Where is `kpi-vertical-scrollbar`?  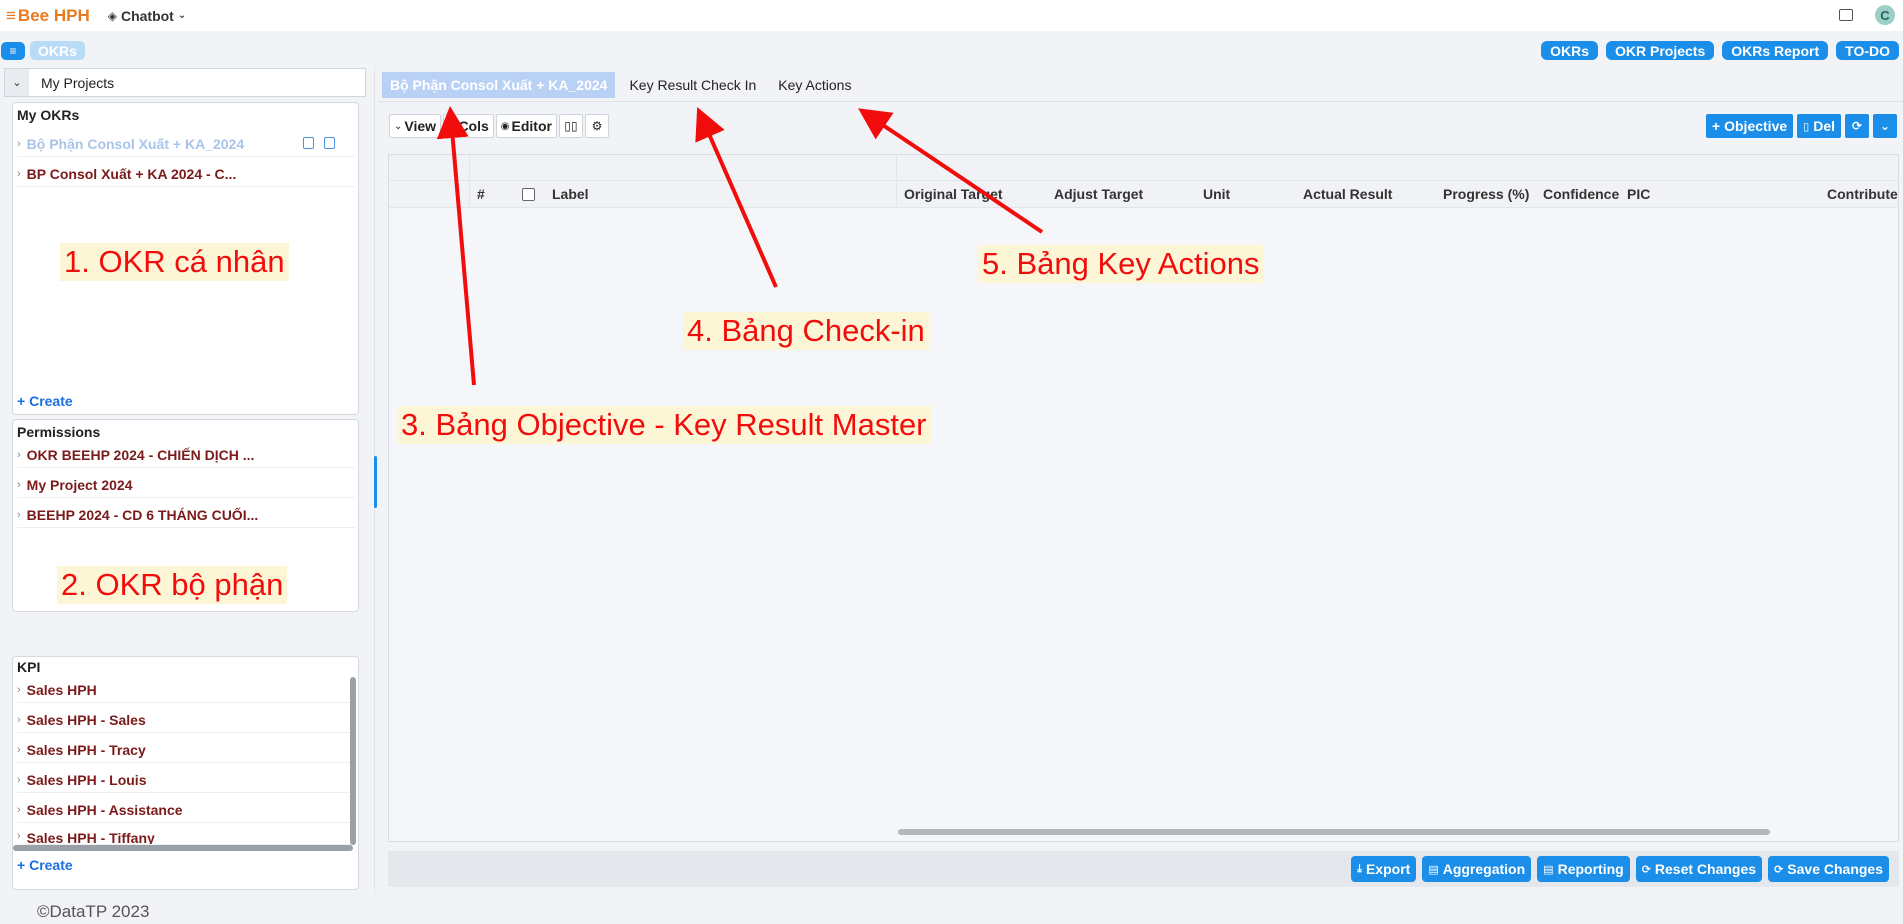 kpi-vertical-scrollbar is located at coordinates (353, 761).